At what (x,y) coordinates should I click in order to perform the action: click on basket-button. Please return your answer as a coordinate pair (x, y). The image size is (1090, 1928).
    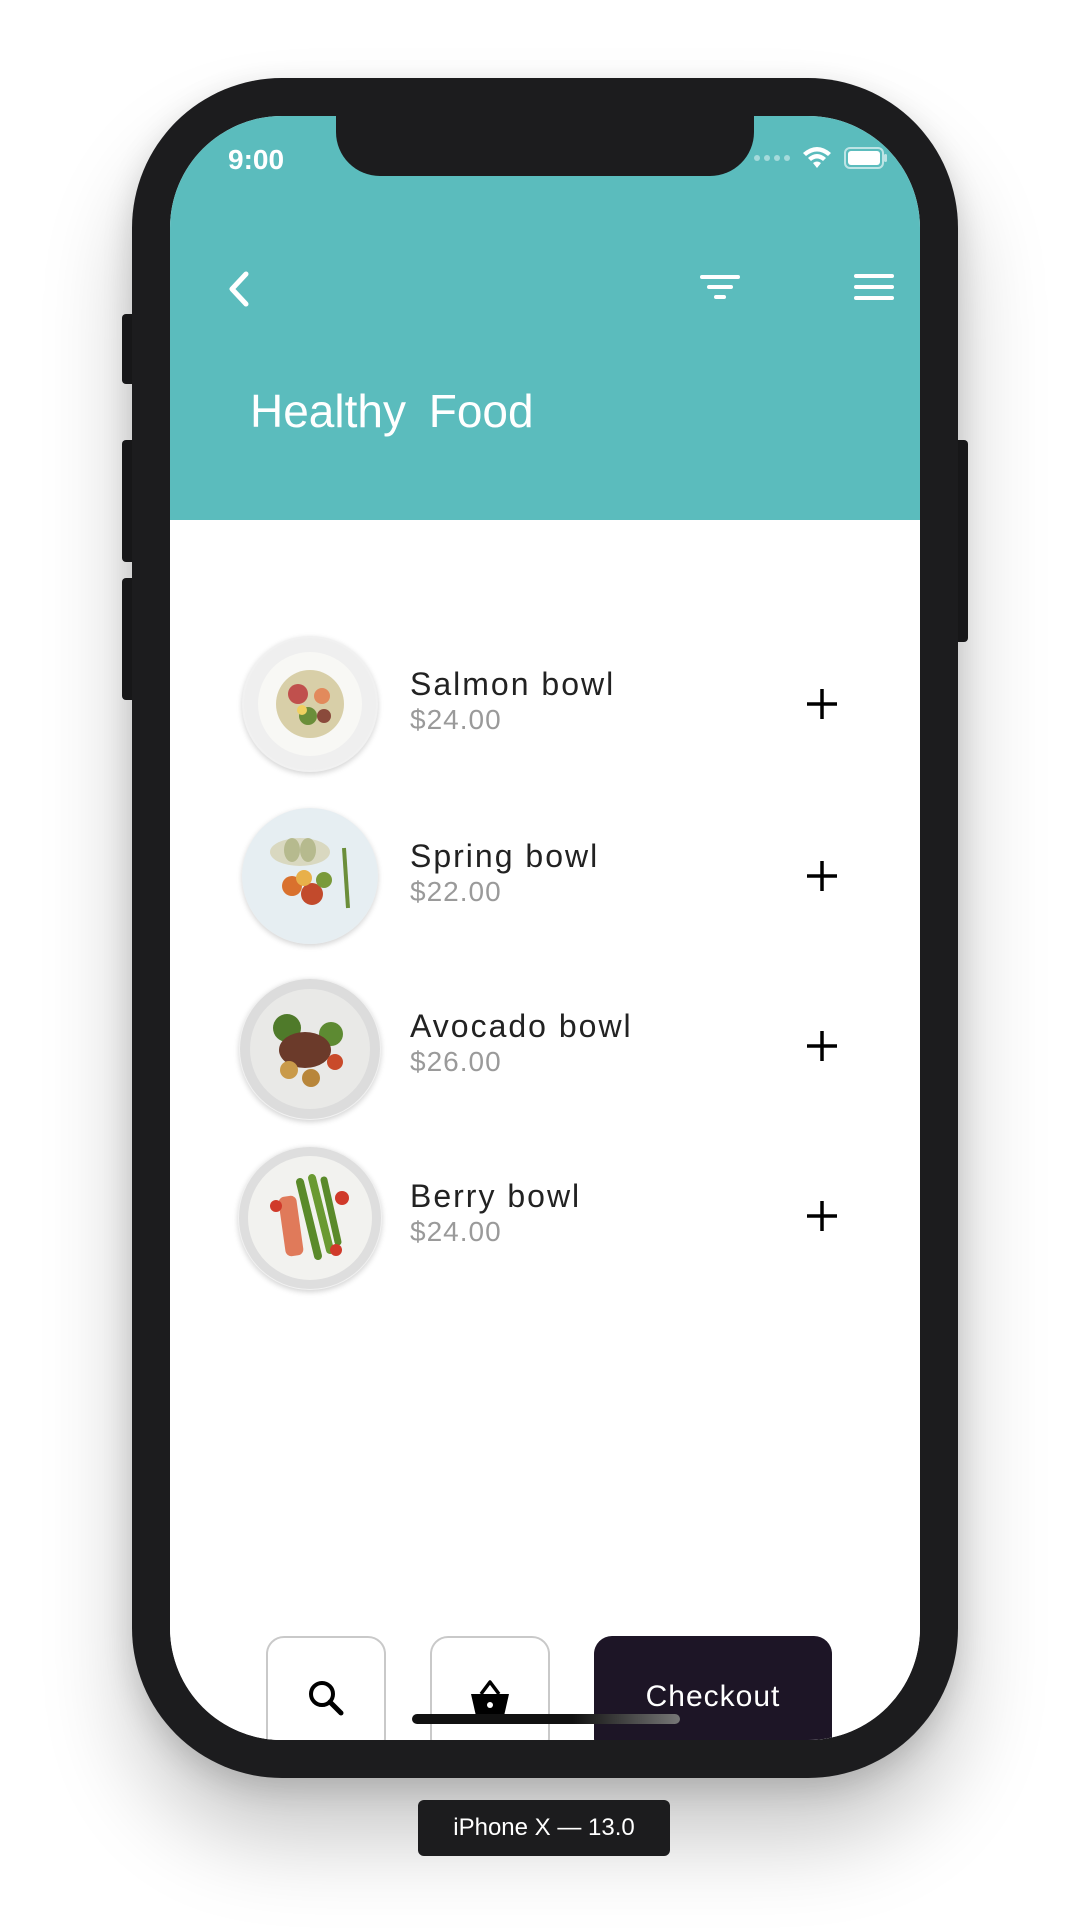
    Looking at the image, I should click on (490, 1688).